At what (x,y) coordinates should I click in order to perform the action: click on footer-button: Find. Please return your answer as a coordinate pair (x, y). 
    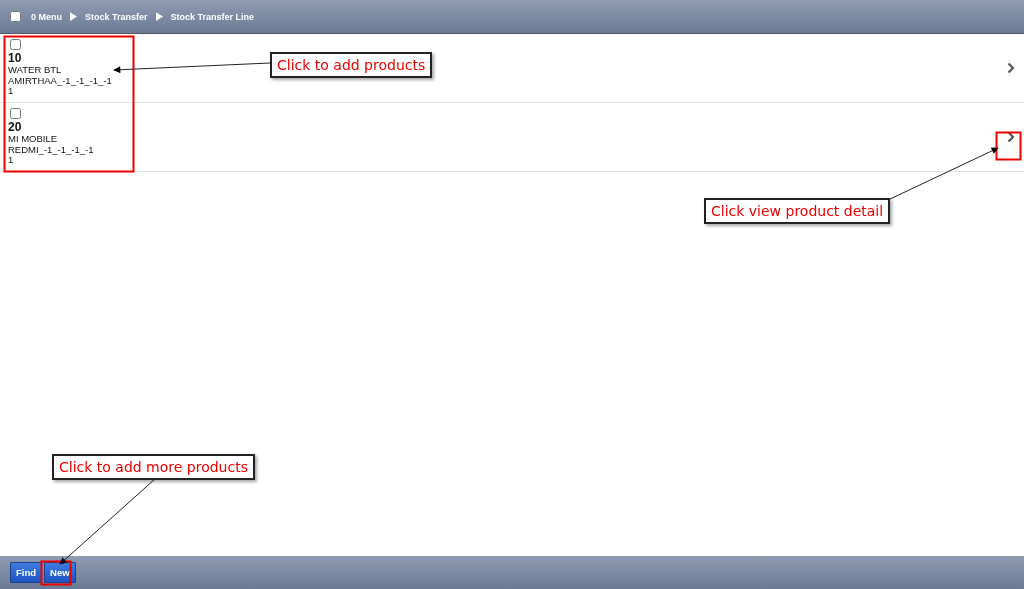
    Looking at the image, I should click on (26, 572).